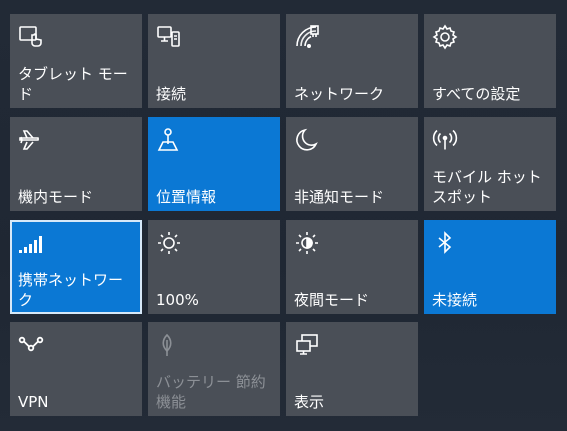 Image resolution: width=567 pixels, height=431 pixels. I want to click on location-icon, so click(169, 140).